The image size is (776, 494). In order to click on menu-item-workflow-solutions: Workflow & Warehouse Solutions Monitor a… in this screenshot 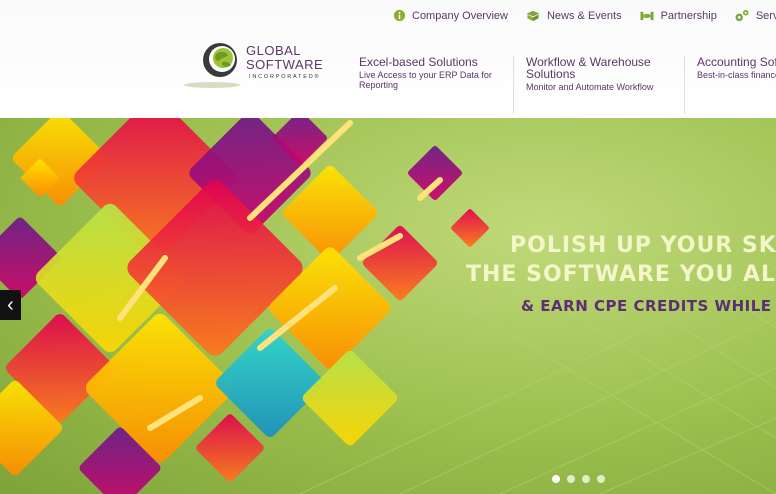, I will do `click(605, 85)`.